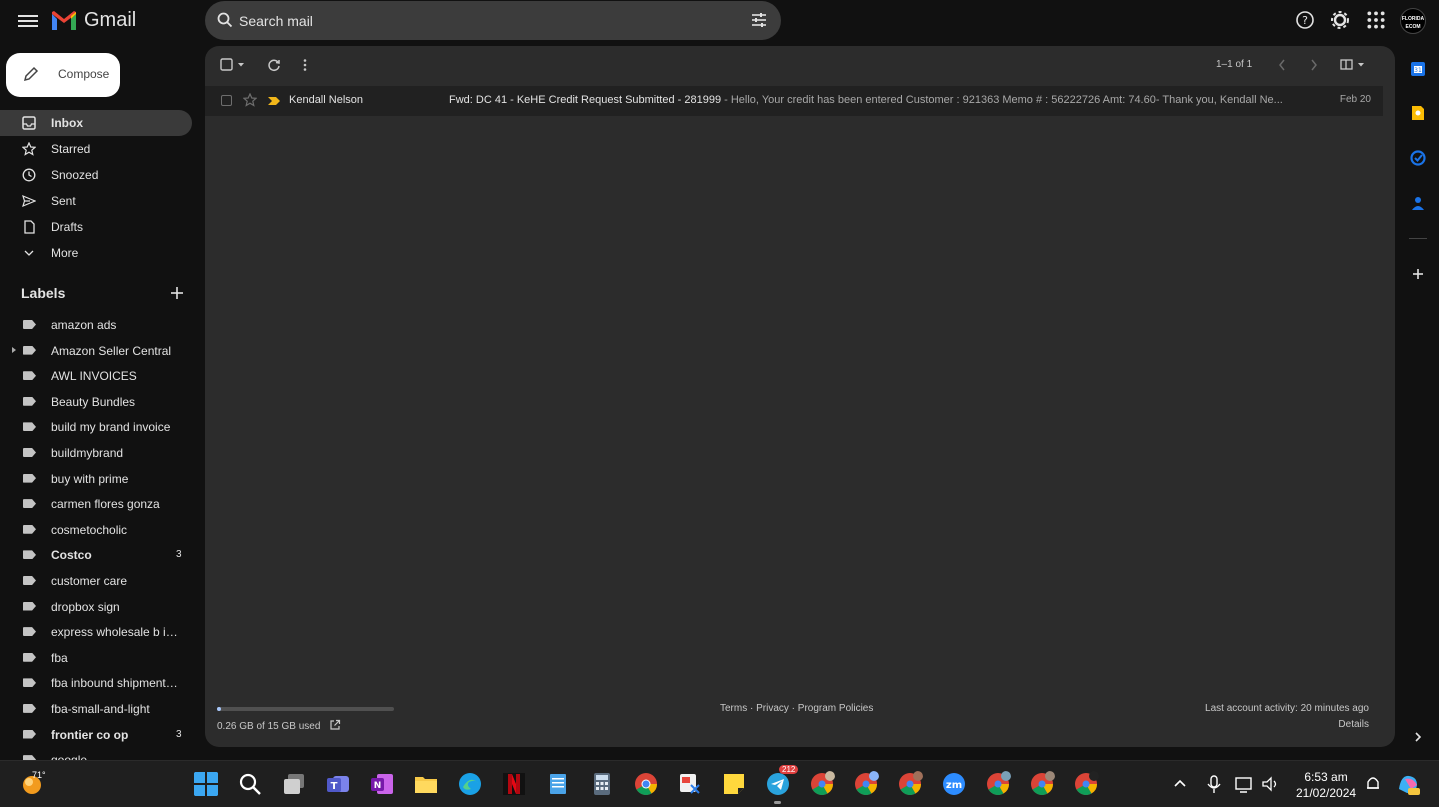  Describe the element at coordinates (279, 725) in the screenshot. I see `storage-usage: 0.26 GB of 15 GB used` at that location.